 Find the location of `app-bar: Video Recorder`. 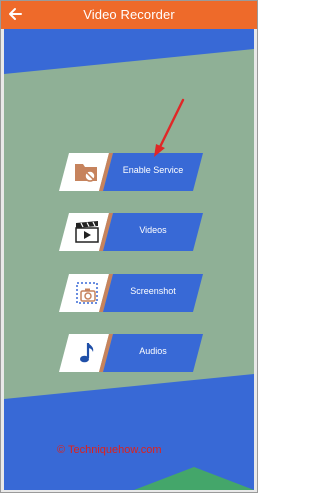

app-bar: Video Recorder is located at coordinates (129, 15).